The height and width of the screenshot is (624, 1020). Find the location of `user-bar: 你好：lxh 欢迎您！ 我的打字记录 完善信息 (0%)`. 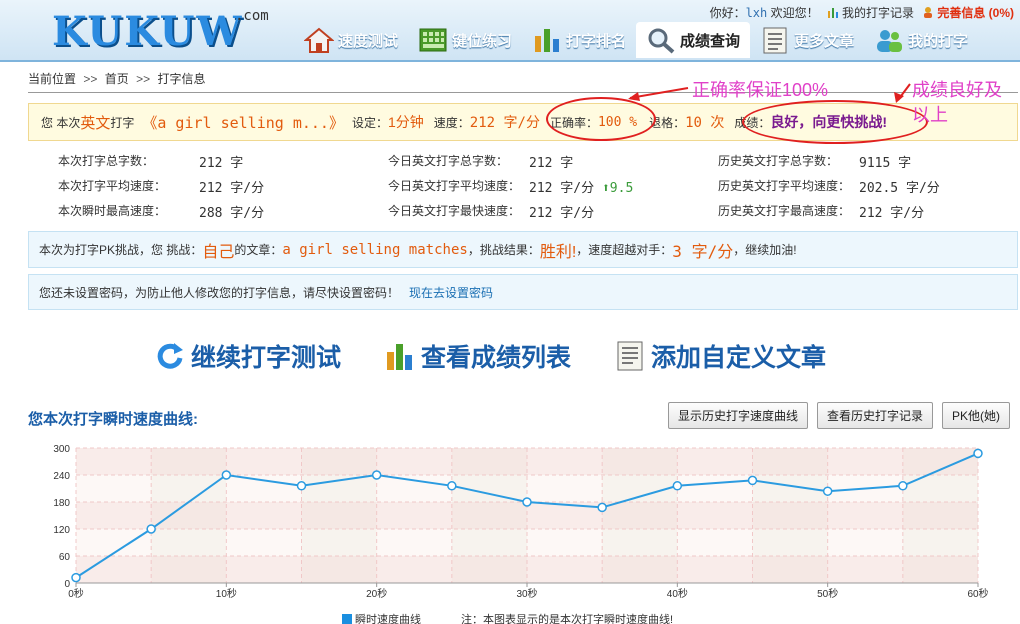

user-bar: 你好：lxh 欢迎您！ 我的打字记录 完善信息 (0%) is located at coordinates (862, 12).